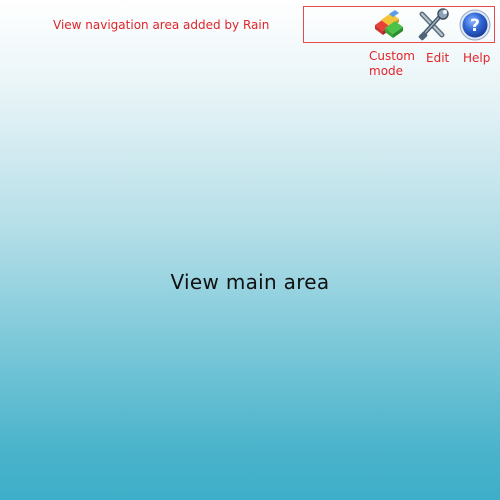 Image resolution: width=500 pixels, height=500 pixels. I want to click on custom-mode-icon, so click(389, 24).